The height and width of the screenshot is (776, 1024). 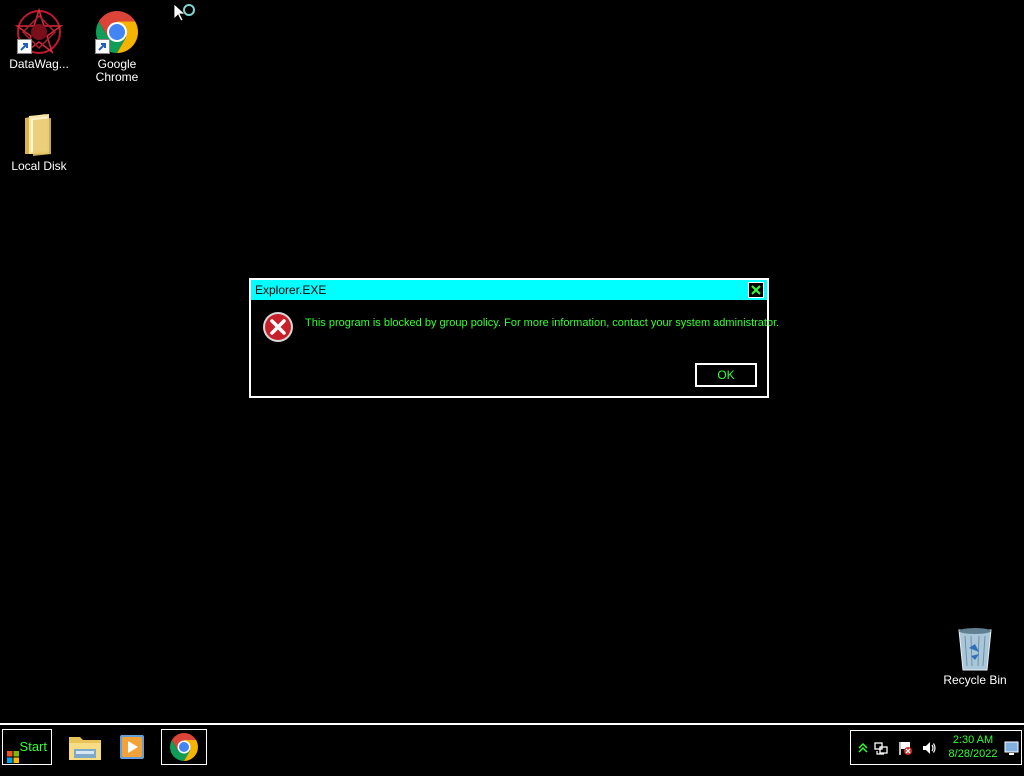 What do you see at coordinates (39, 134) in the screenshot?
I see `folder-icon` at bounding box center [39, 134].